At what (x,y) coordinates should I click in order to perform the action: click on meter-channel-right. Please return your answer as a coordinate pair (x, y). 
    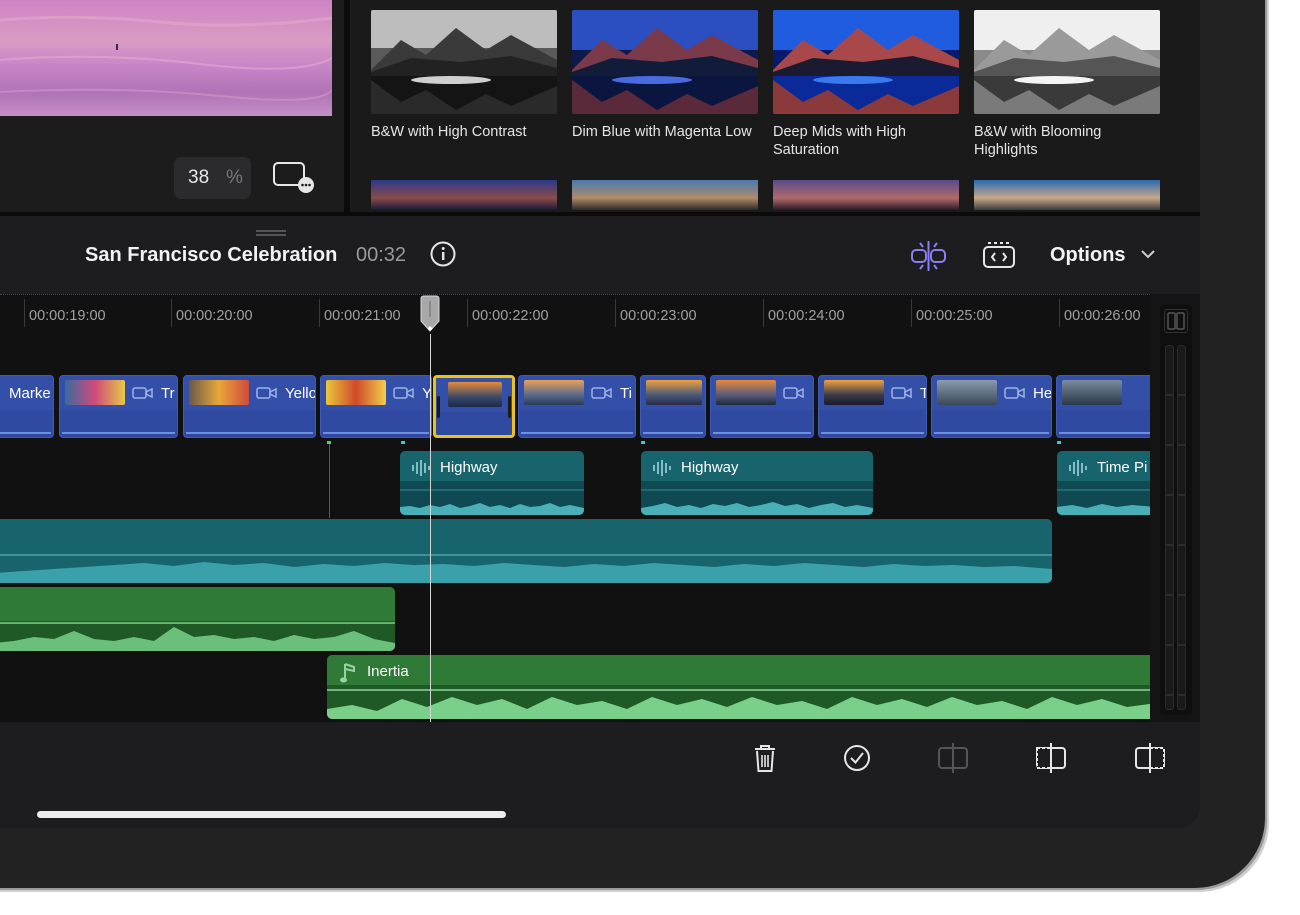
    Looking at the image, I should click on (1181, 527).